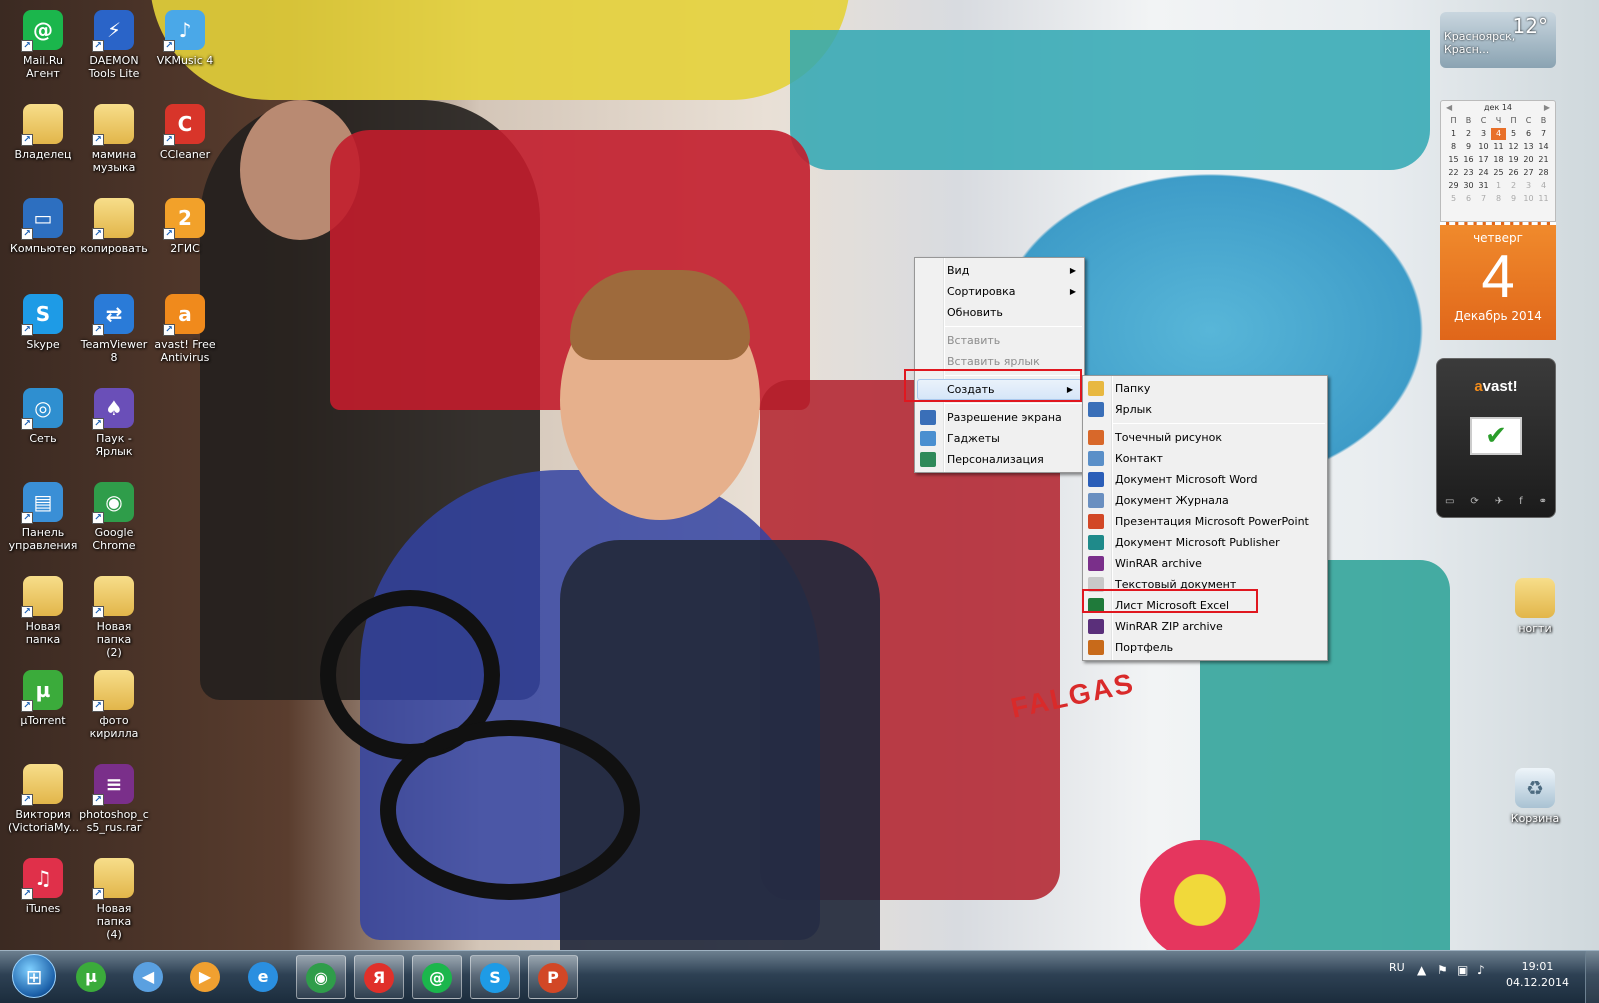 This screenshot has width=1599, height=1003. Describe the element at coordinates (999, 291) in the screenshot. I see `context-menu-item: Сортировка ▶` at that location.